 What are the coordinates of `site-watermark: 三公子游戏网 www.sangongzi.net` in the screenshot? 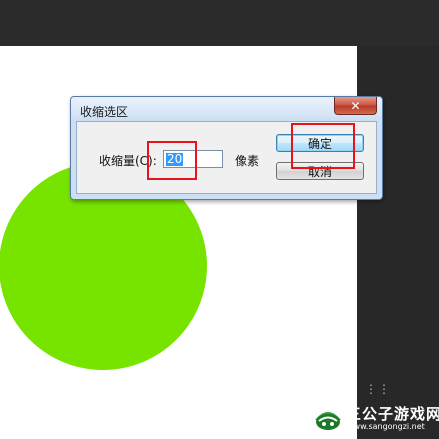 It's located at (376, 418).